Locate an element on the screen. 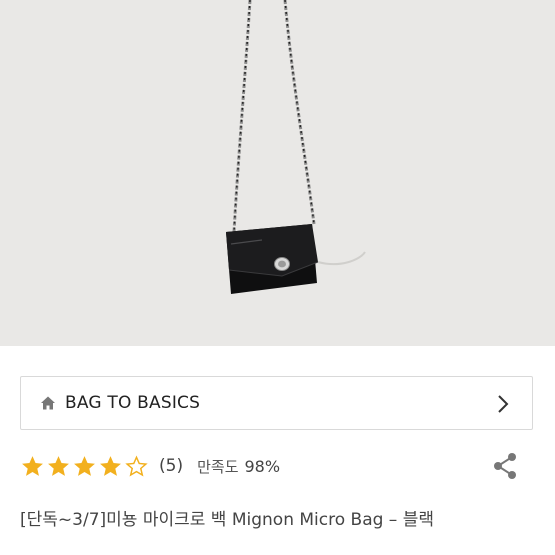 The image size is (555, 555). brand-shop-link: BAG TO BASICS is located at coordinates (276, 403).